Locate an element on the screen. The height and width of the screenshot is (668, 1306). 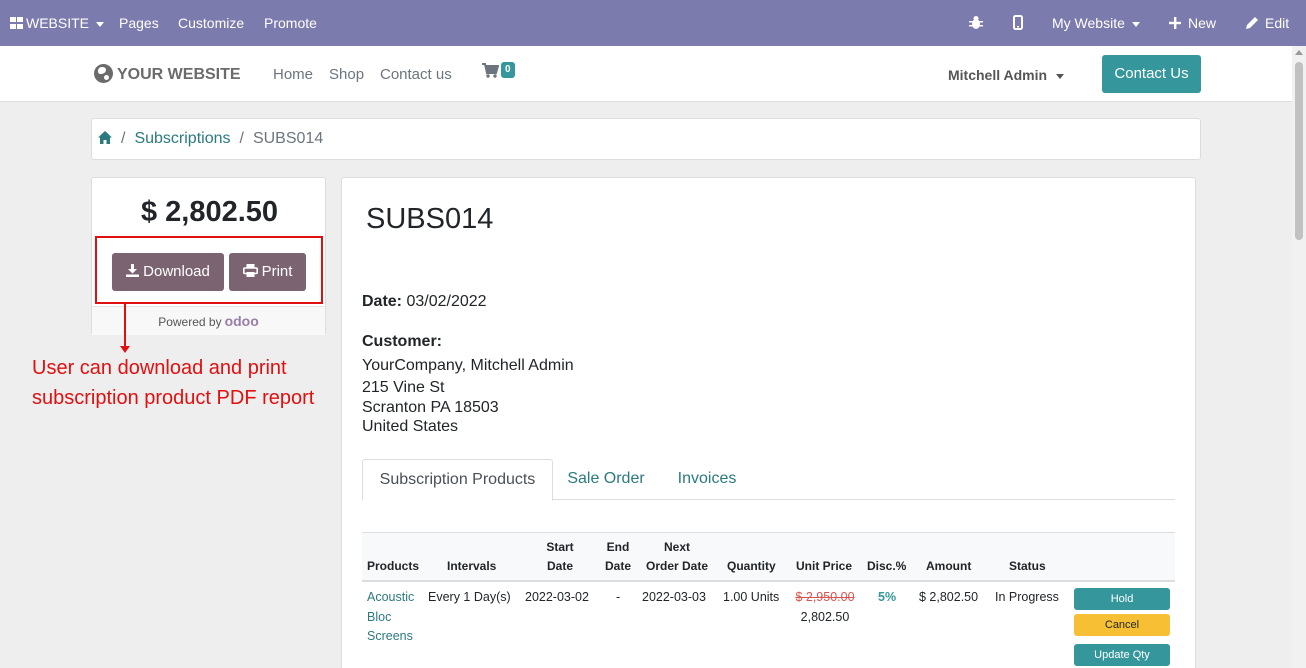
total-amount: $ 2,802.50 is located at coordinates (209, 212).